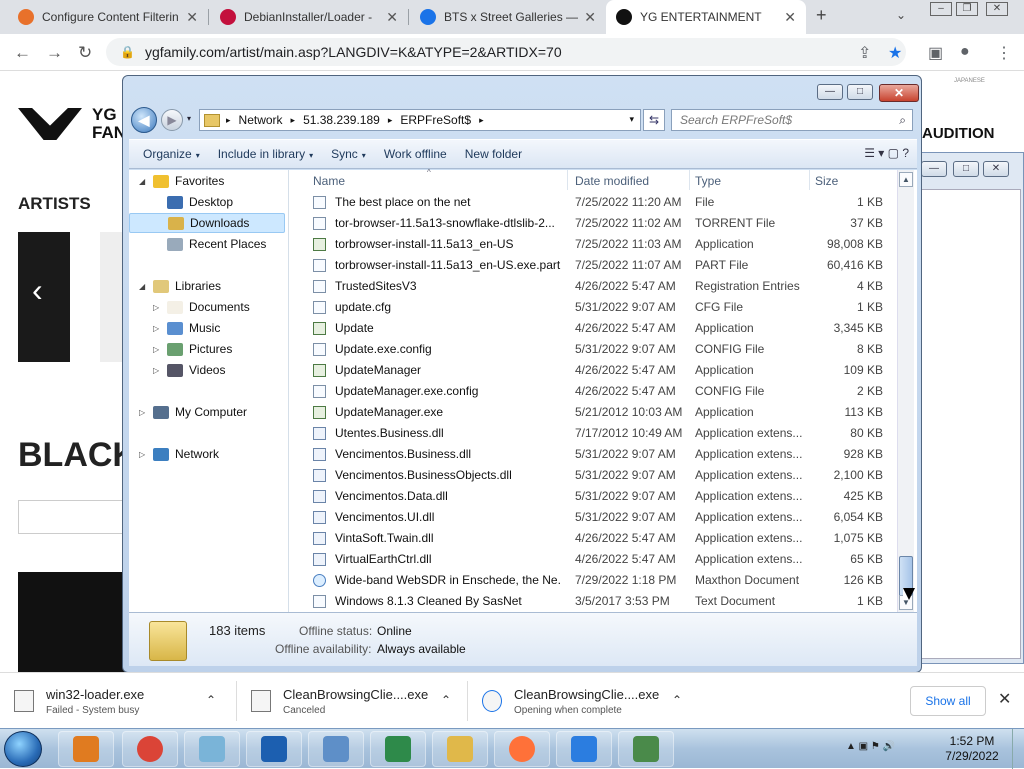 Image resolution: width=1024 pixels, height=769 pixels. What do you see at coordinates (860, 92) in the screenshot?
I see `maximize-button: □` at bounding box center [860, 92].